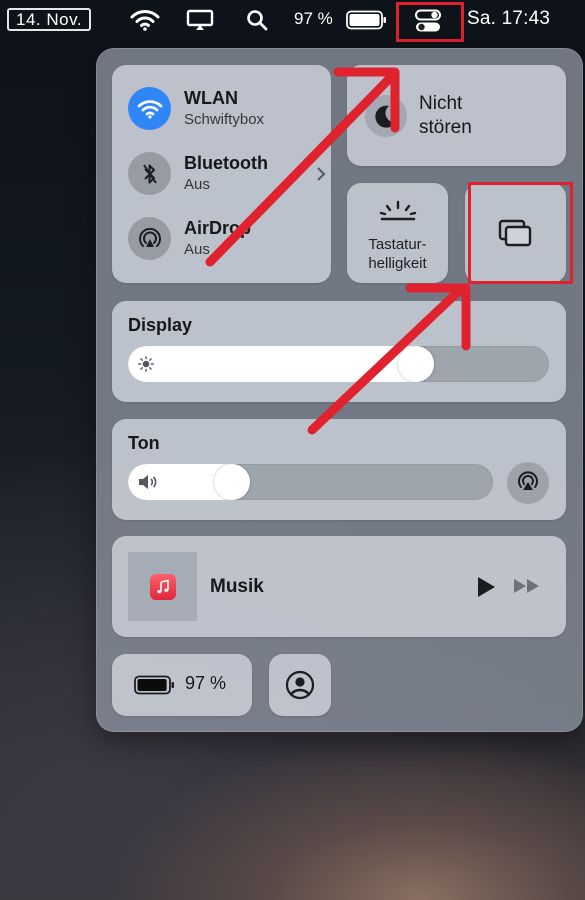 This screenshot has width=585, height=900. Describe the element at coordinates (182, 685) in the screenshot. I see `battery-tile: 97 %` at that location.